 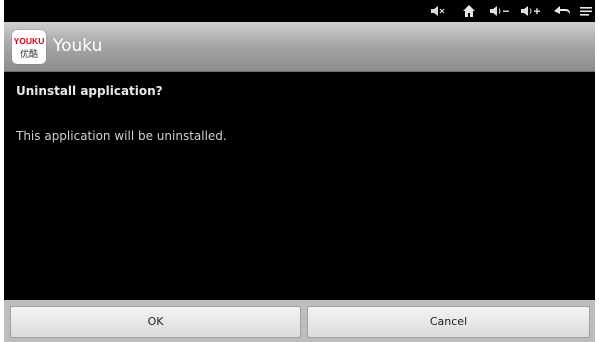 I want to click on volume-up-icon, so click(x=531, y=11).